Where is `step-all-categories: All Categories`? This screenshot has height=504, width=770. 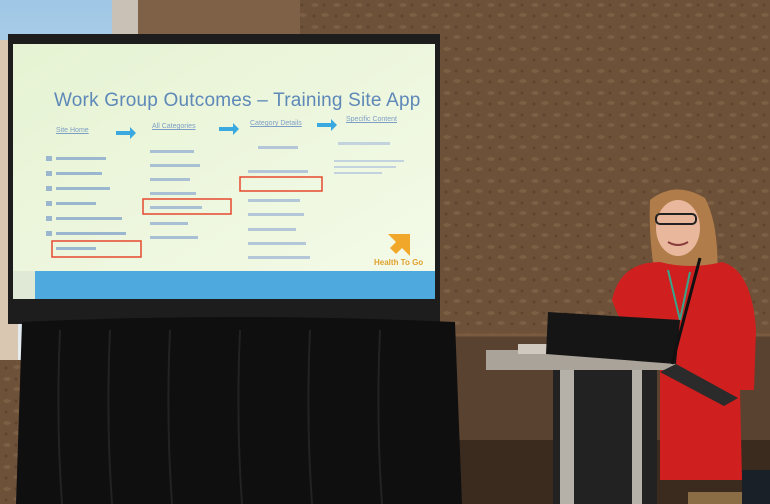
step-all-categories: All Categories is located at coordinates (174, 126).